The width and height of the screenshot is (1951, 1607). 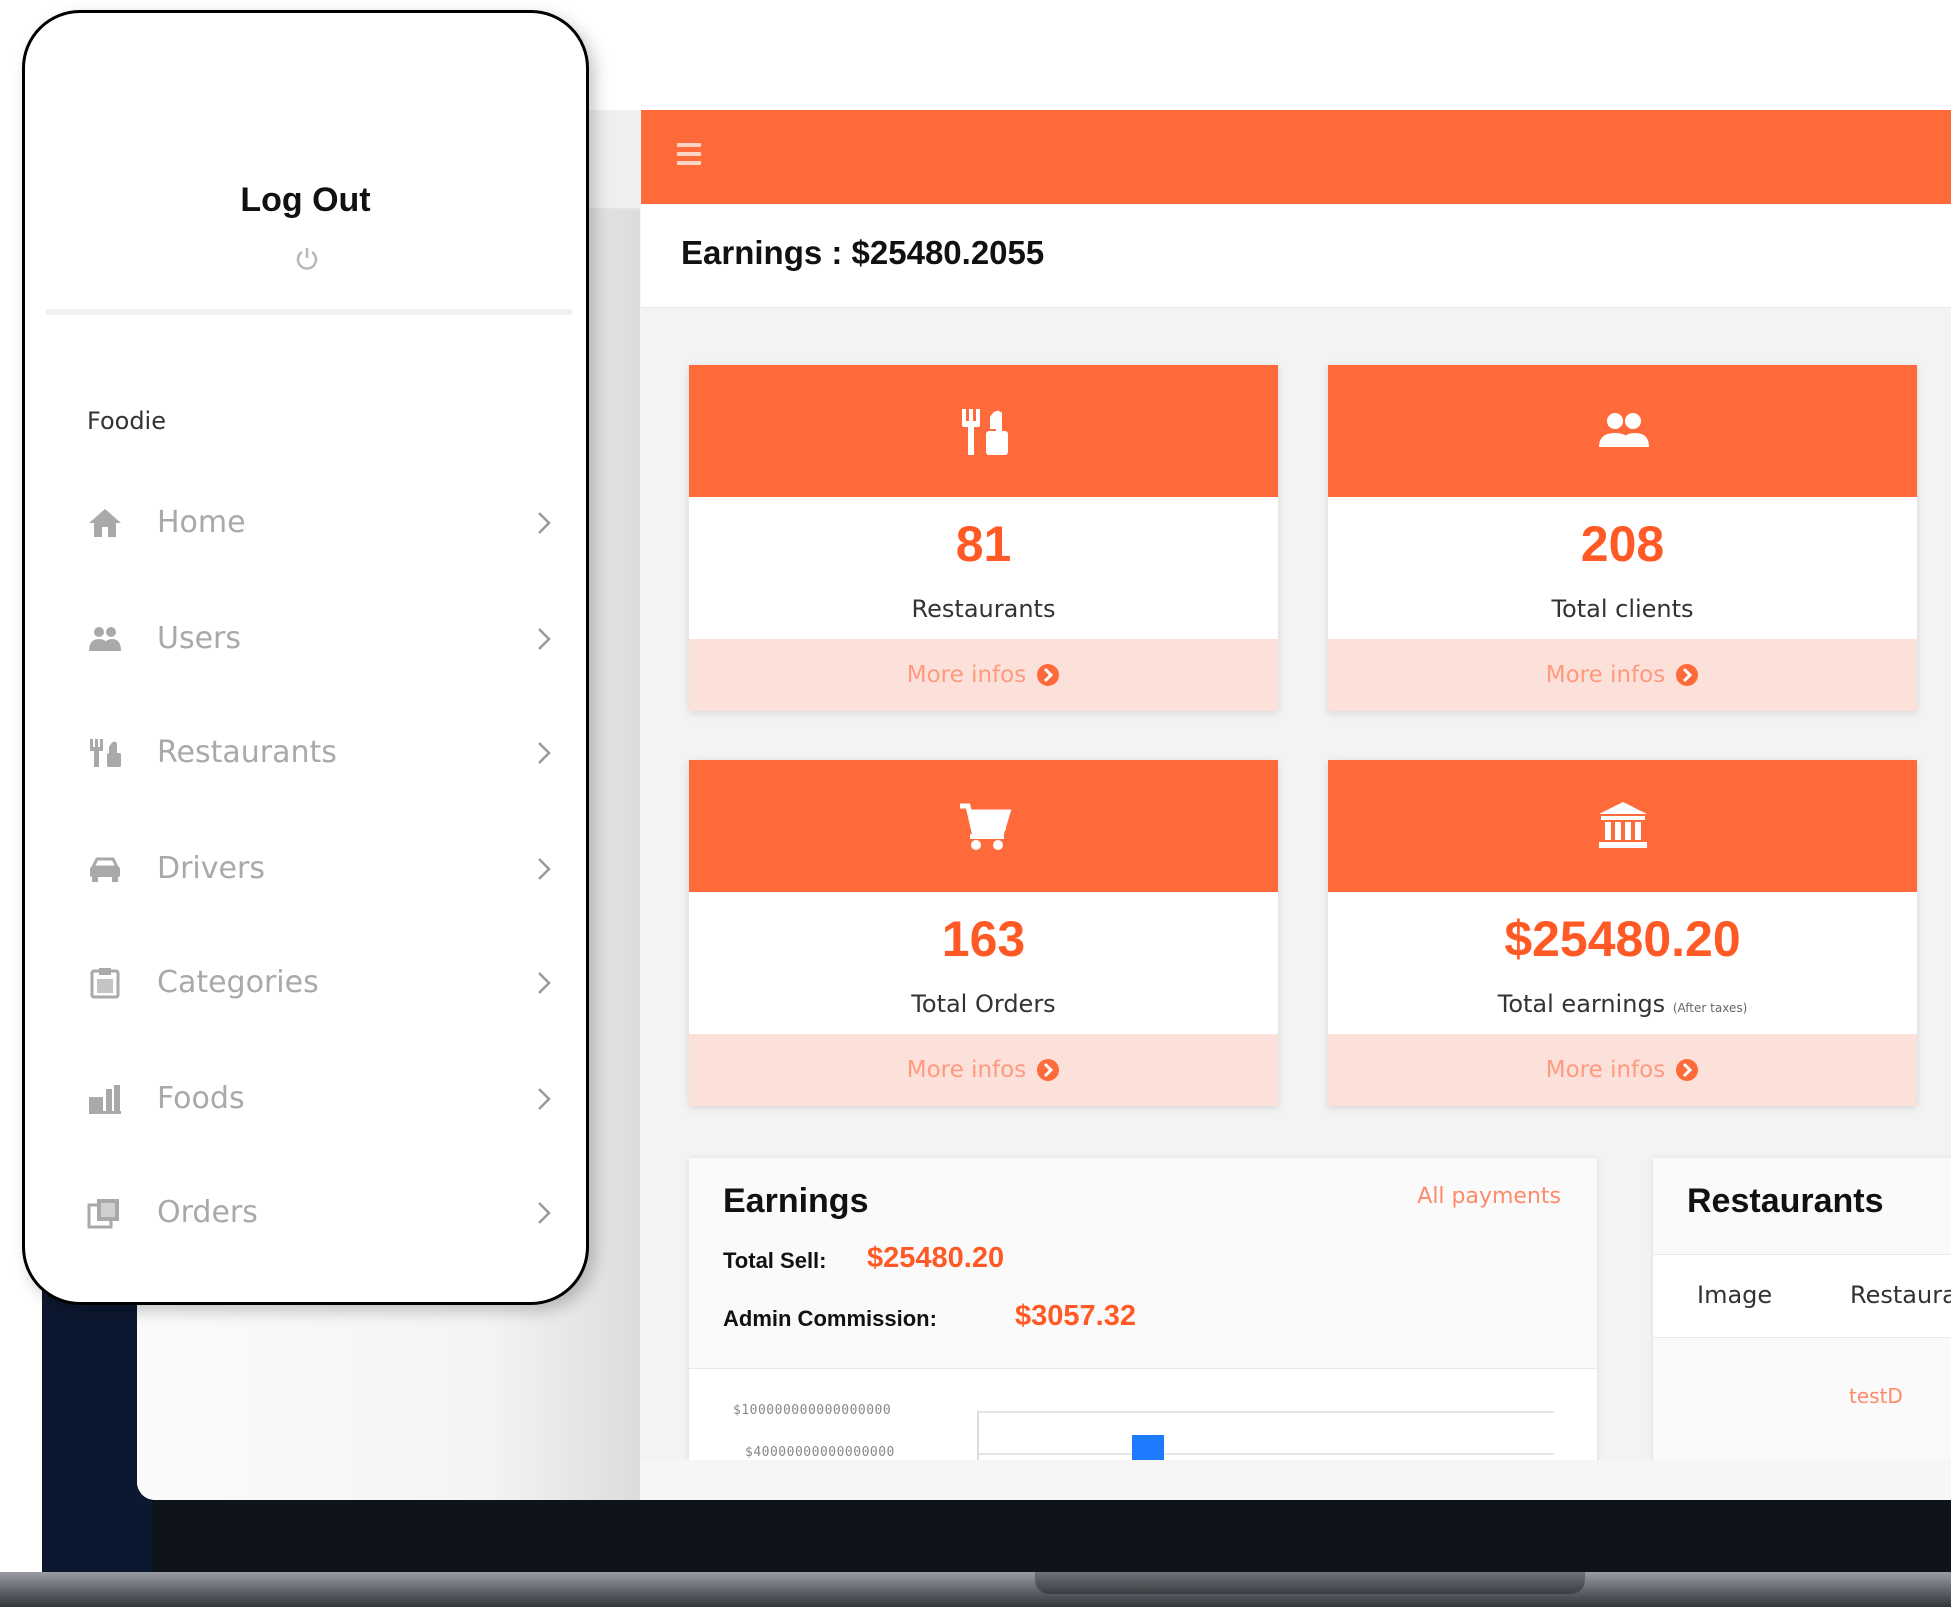 What do you see at coordinates (1710, 1008) in the screenshot?
I see `card-label-note: (After taxes)` at bounding box center [1710, 1008].